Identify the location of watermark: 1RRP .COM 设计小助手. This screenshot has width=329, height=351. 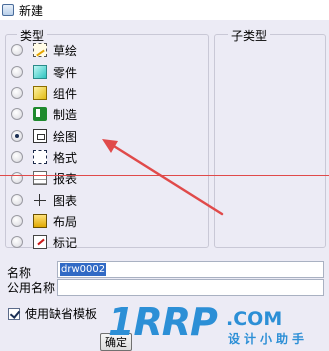
(218, 326).